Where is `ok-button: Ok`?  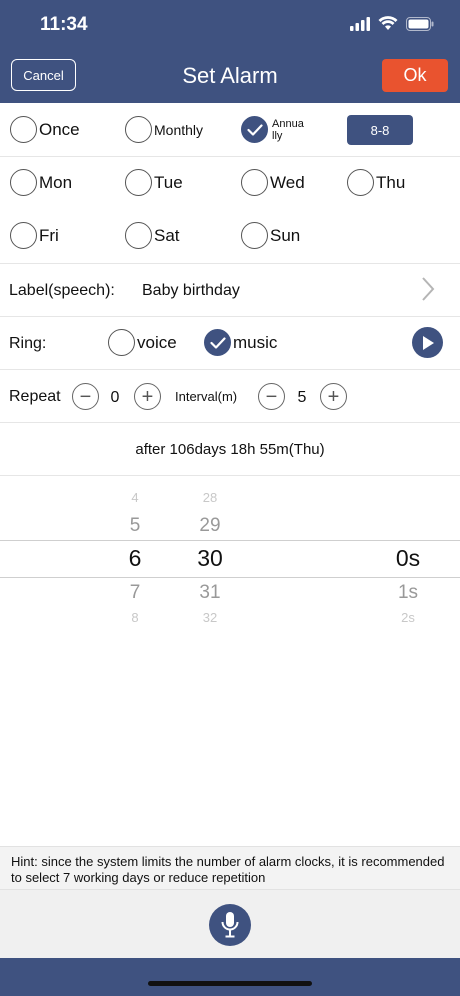 ok-button: Ok is located at coordinates (415, 75).